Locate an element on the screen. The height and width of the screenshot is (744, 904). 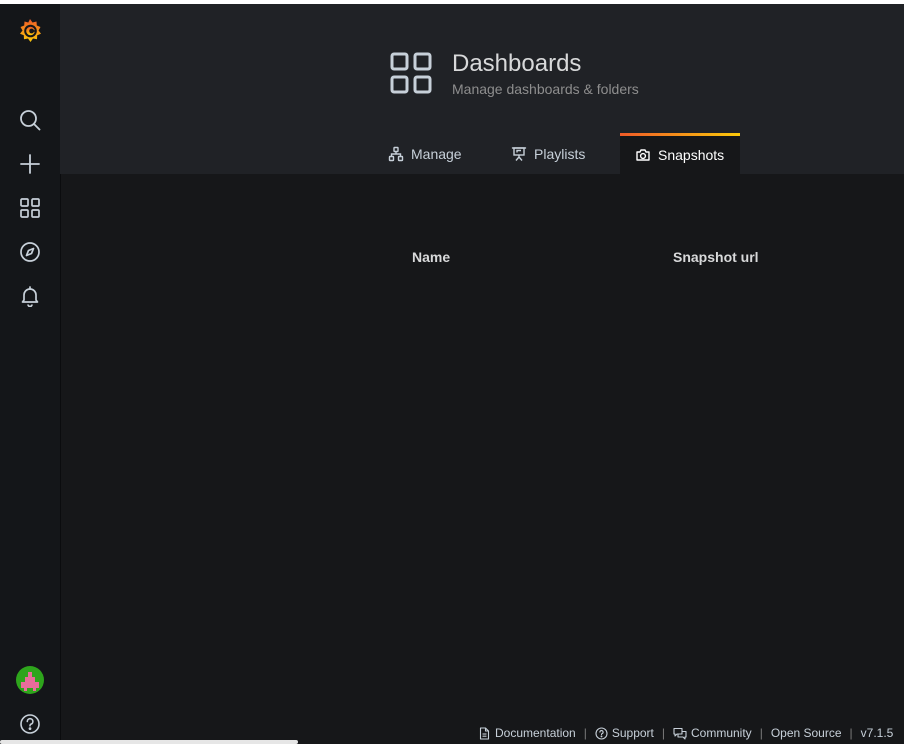
tab-manage: Manage is located at coordinates (425, 153).